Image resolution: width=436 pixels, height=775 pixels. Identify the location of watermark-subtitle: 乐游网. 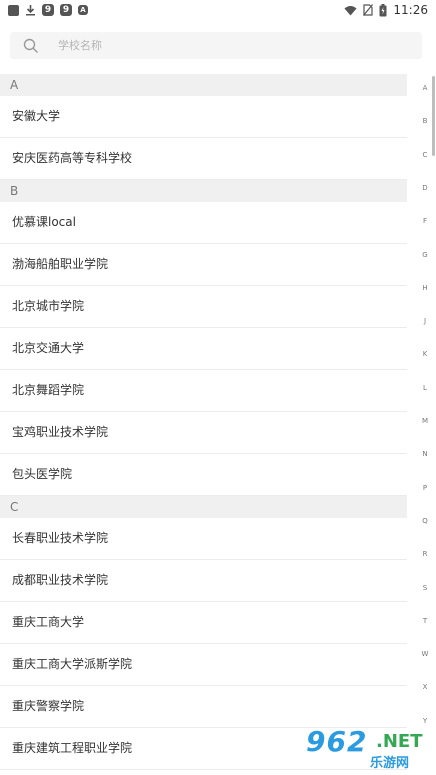
(390, 763).